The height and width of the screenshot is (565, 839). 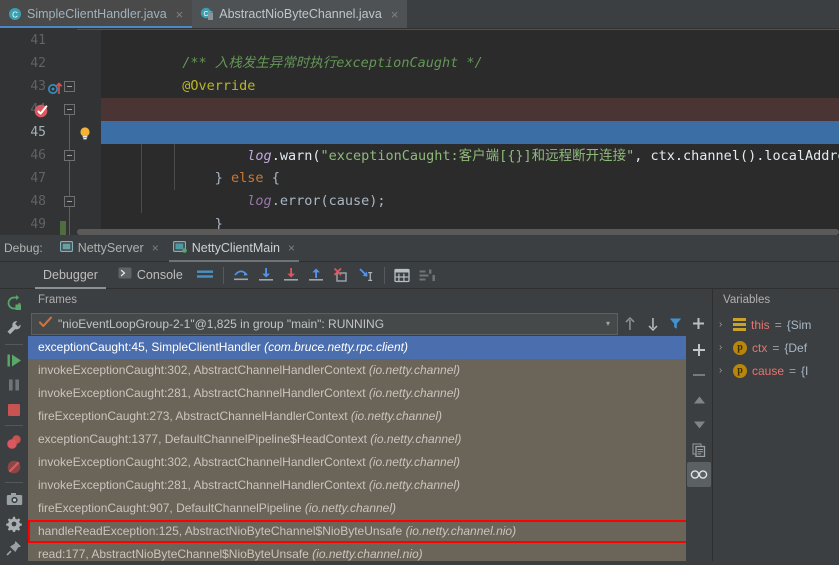 I want to click on pin-tab-icon, so click(x=14, y=548).